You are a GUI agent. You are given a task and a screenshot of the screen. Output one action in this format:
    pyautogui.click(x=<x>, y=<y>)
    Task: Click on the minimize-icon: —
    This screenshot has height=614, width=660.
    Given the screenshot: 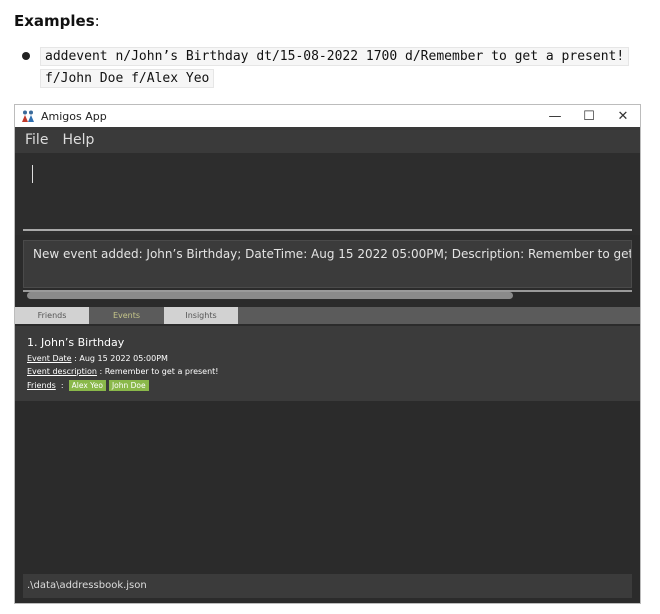 What is the action you would take?
    pyautogui.click(x=555, y=116)
    